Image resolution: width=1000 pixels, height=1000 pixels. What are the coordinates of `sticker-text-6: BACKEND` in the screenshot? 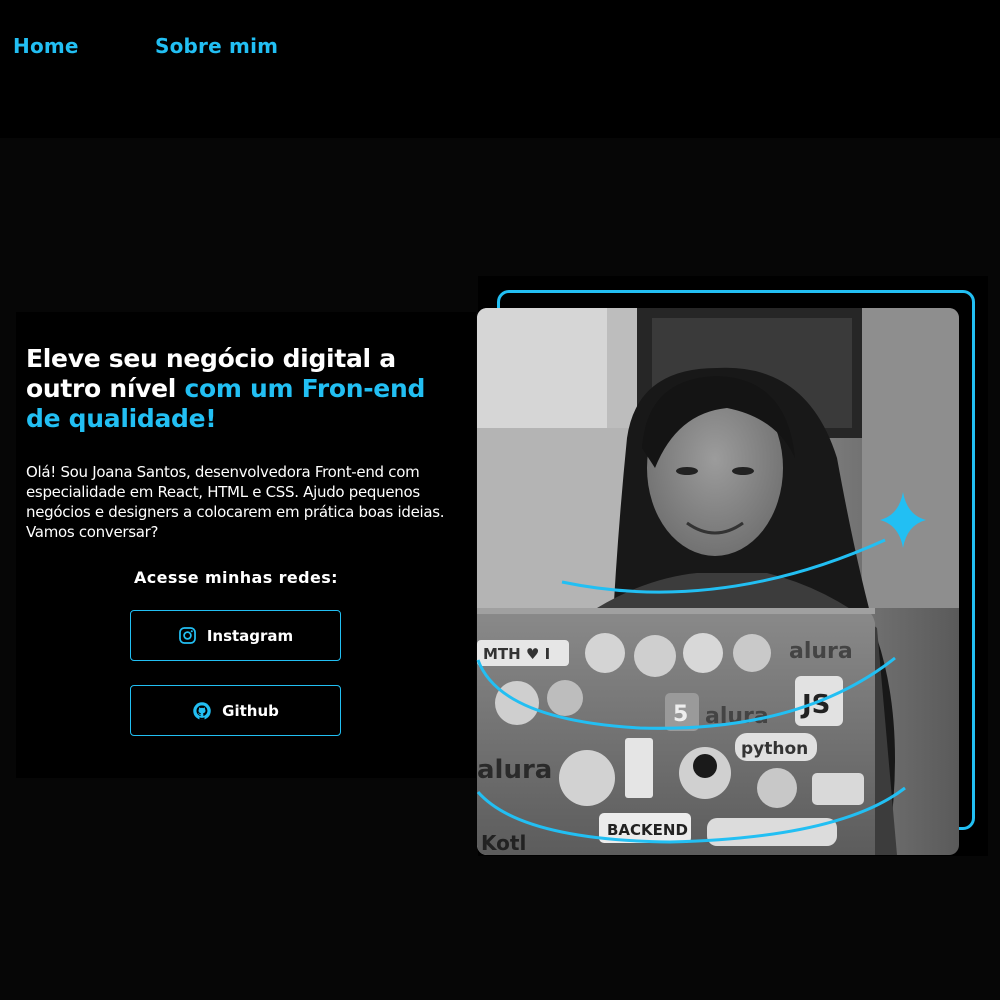 It's located at (647, 830).